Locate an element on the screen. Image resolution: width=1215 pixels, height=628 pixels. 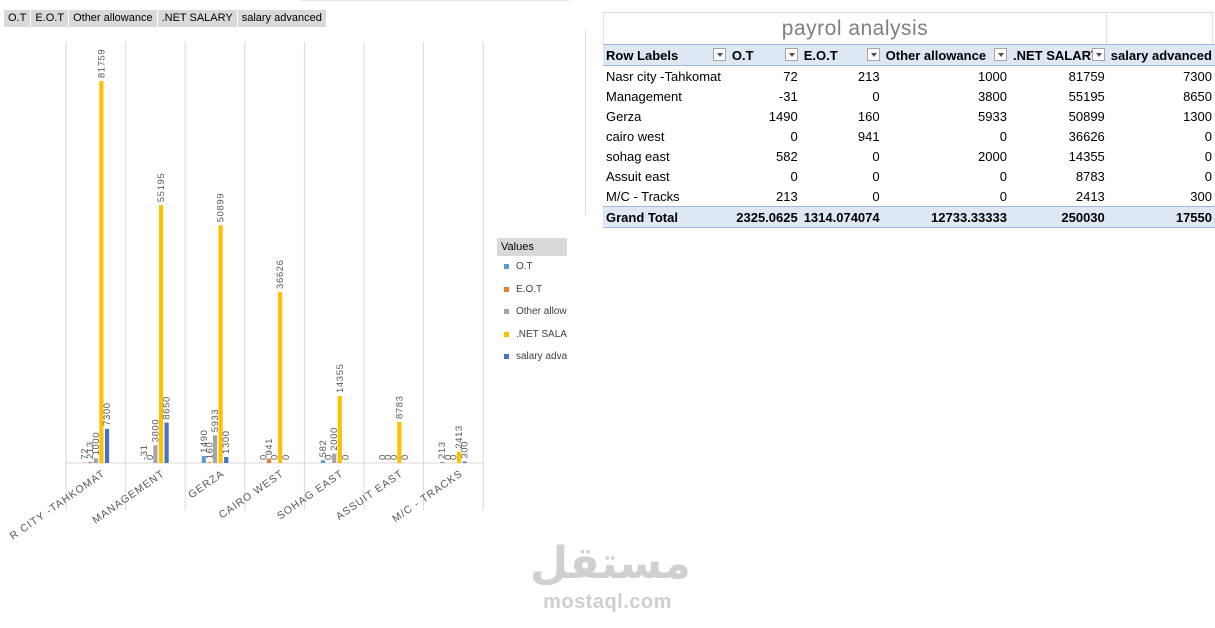
row-label: Management is located at coordinates (666, 96).